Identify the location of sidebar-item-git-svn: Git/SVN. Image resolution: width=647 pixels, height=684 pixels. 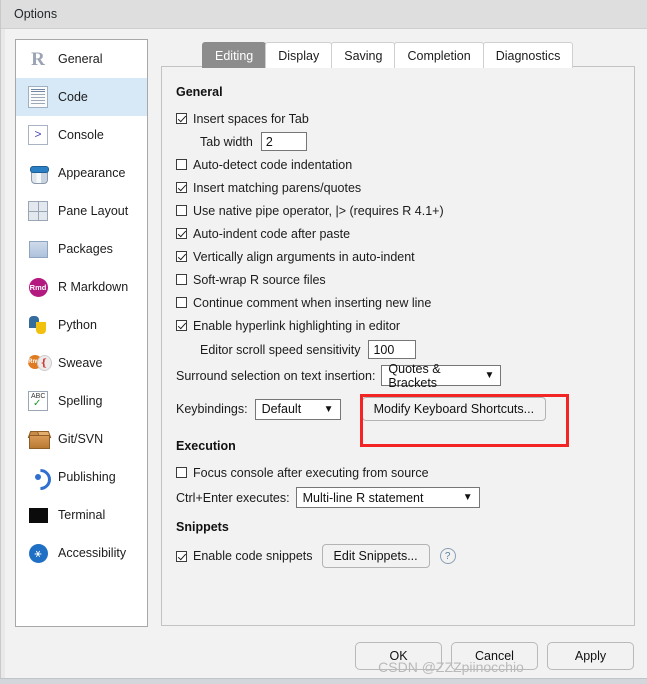
(81, 439).